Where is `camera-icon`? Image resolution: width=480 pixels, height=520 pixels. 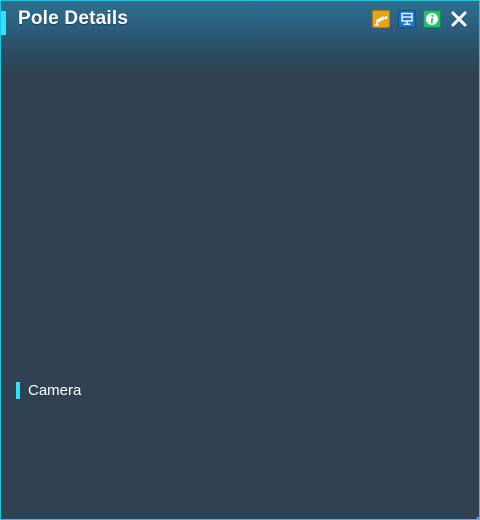
camera-icon is located at coordinates (381, 20).